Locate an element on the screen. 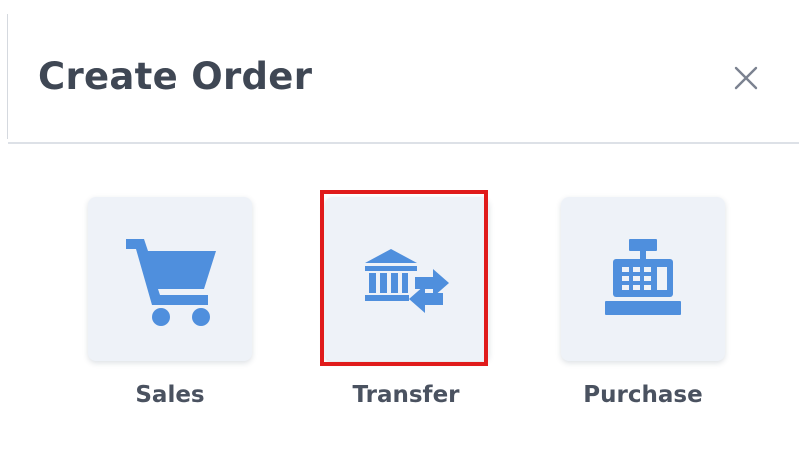 Image resolution: width=799 pixels, height=459 pixels. sales-option-button is located at coordinates (170, 279).